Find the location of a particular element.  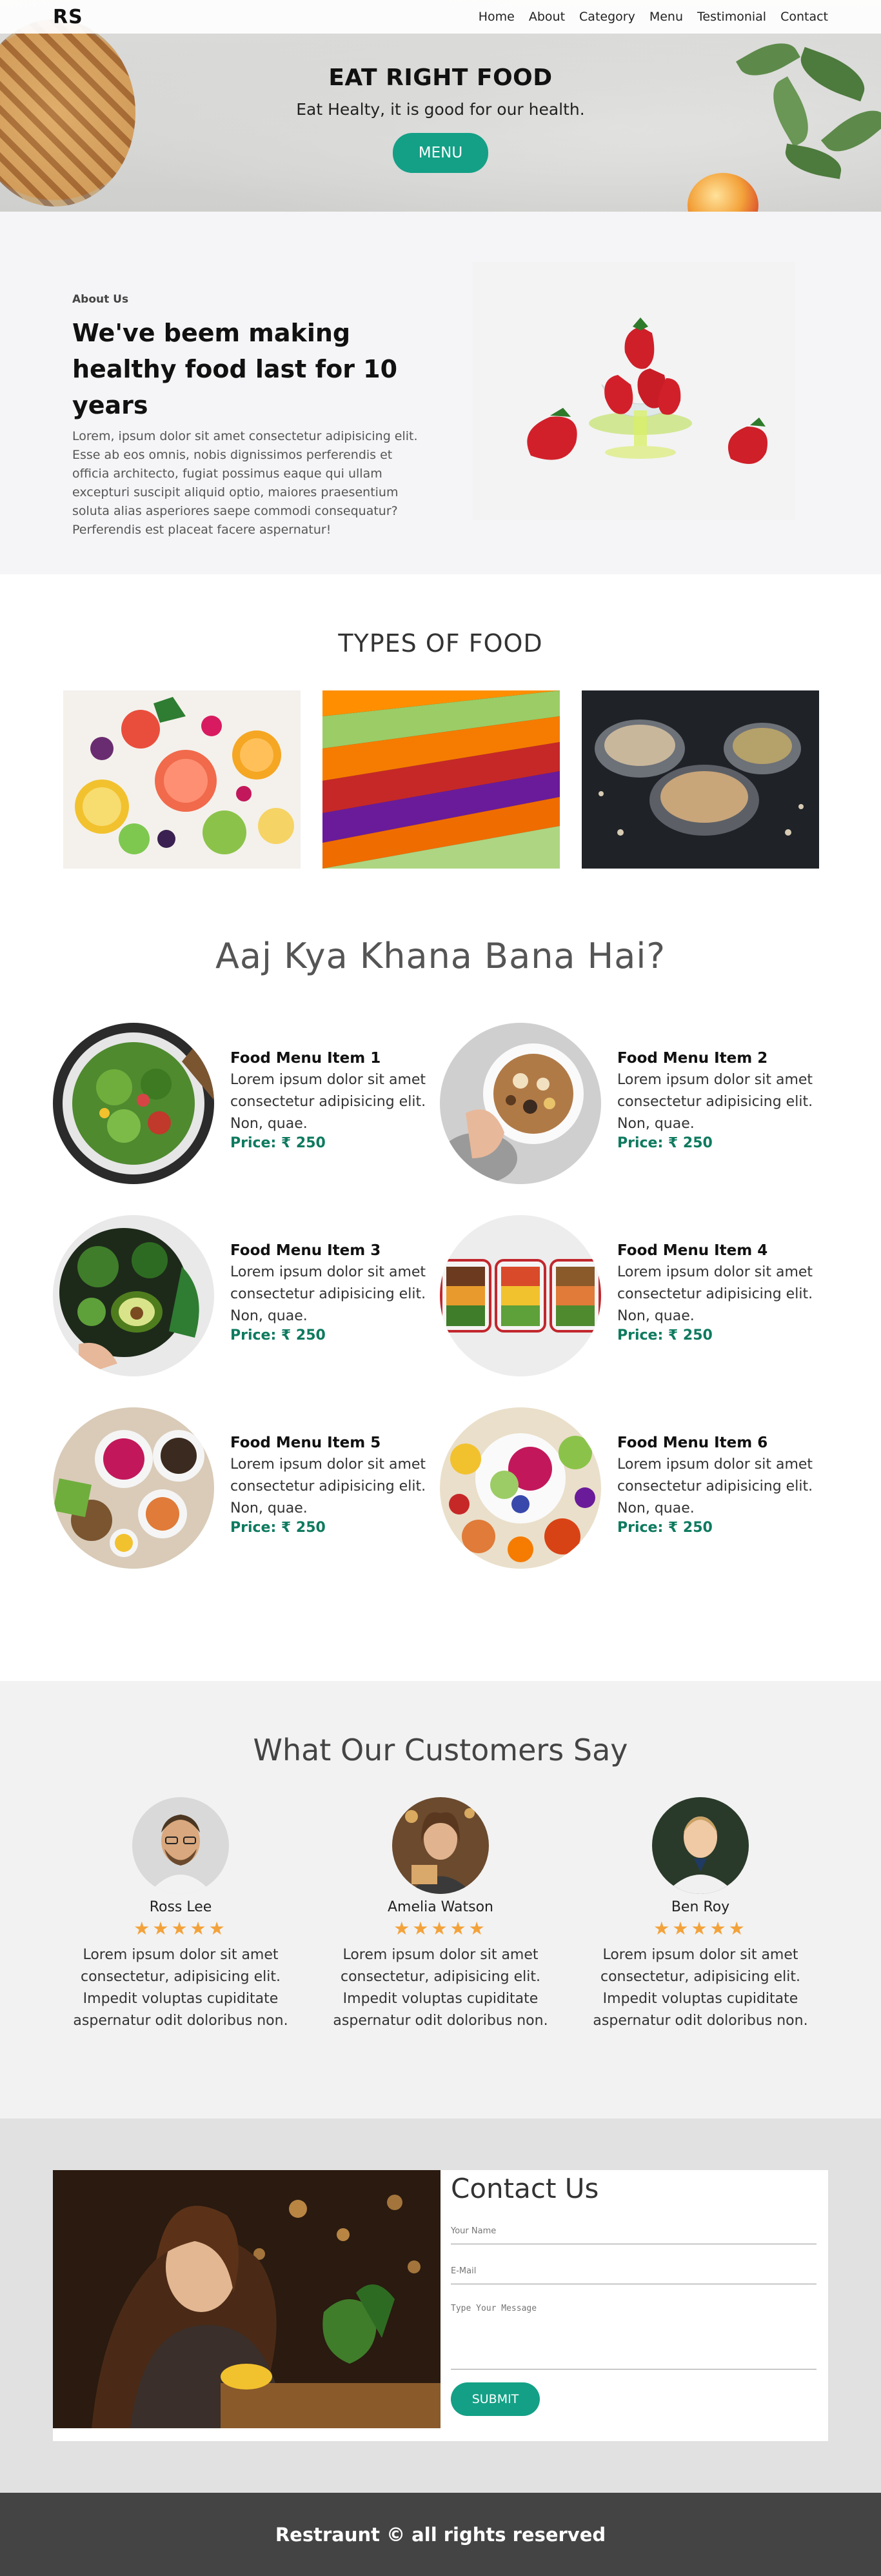

contact-heading: Contact Us is located at coordinates (525, 2188).